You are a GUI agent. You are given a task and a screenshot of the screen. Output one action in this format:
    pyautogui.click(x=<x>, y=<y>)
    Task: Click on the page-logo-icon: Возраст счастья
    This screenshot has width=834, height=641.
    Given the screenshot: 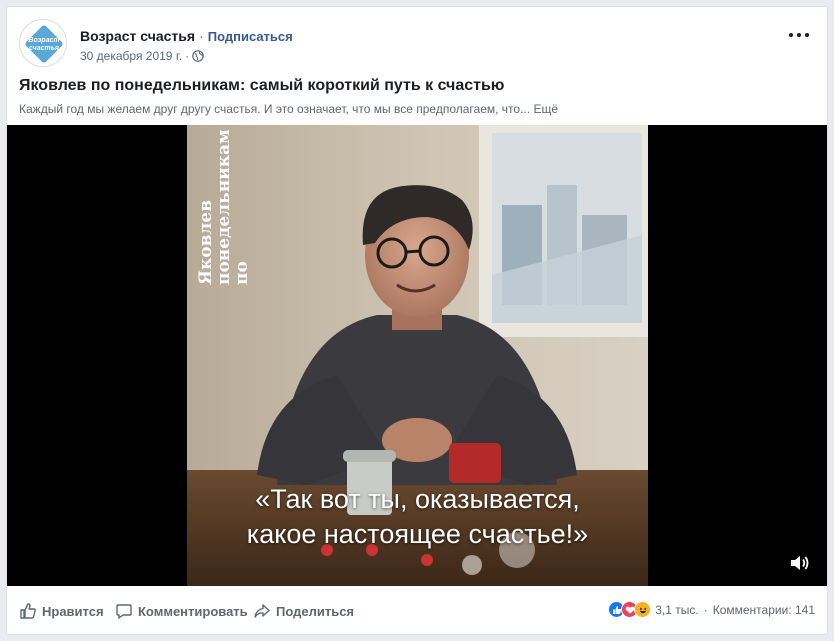 What is the action you would take?
    pyautogui.click(x=43, y=43)
    